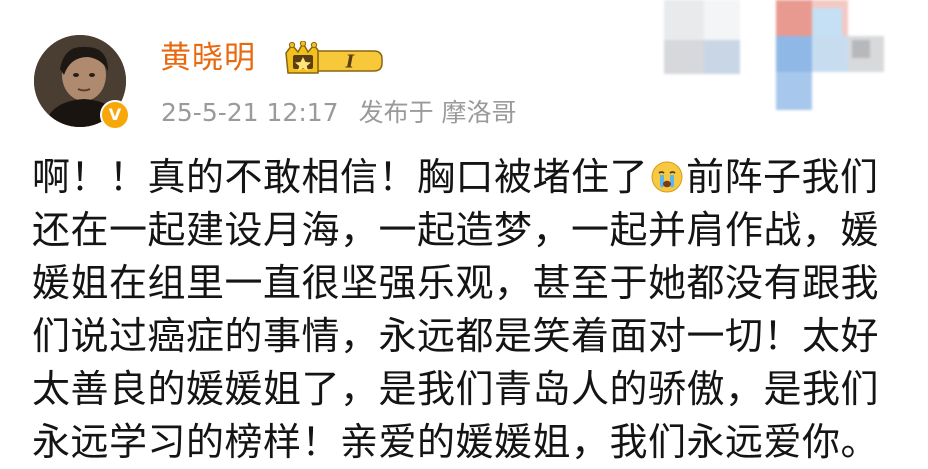 The height and width of the screenshot is (469, 928). I want to click on post-meta: 25-5-21 12:17 发布于 摩洛哥, so click(339, 113).